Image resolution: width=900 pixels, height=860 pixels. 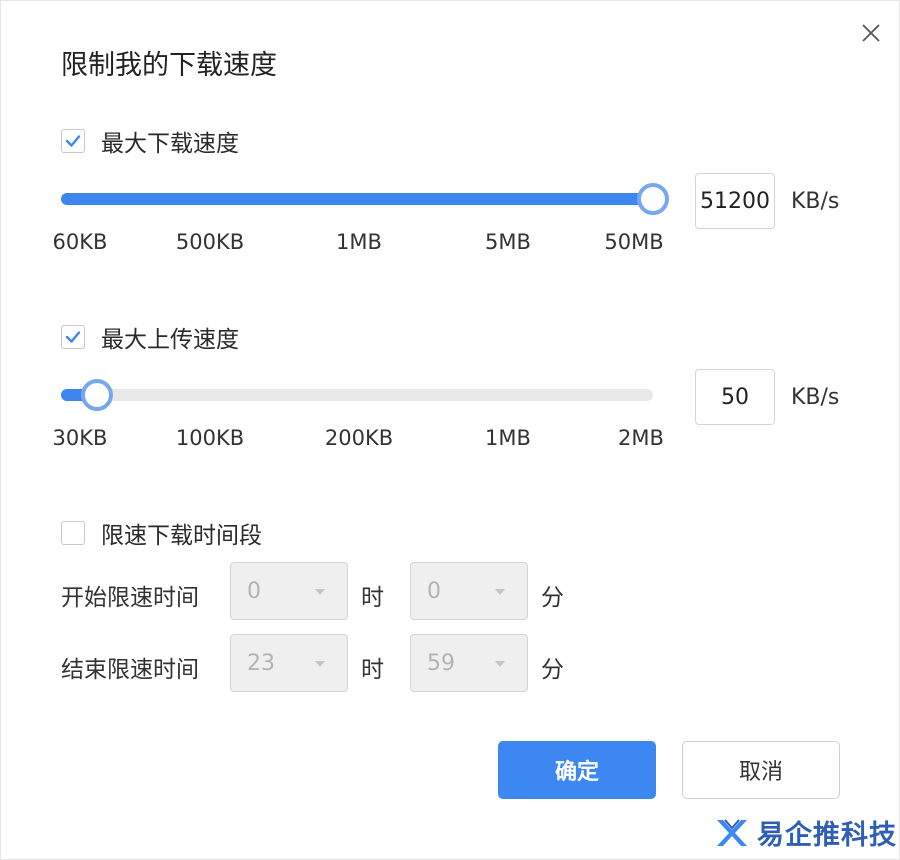 I want to click on download-unit-label: KB/s, so click(x=815, y=201).